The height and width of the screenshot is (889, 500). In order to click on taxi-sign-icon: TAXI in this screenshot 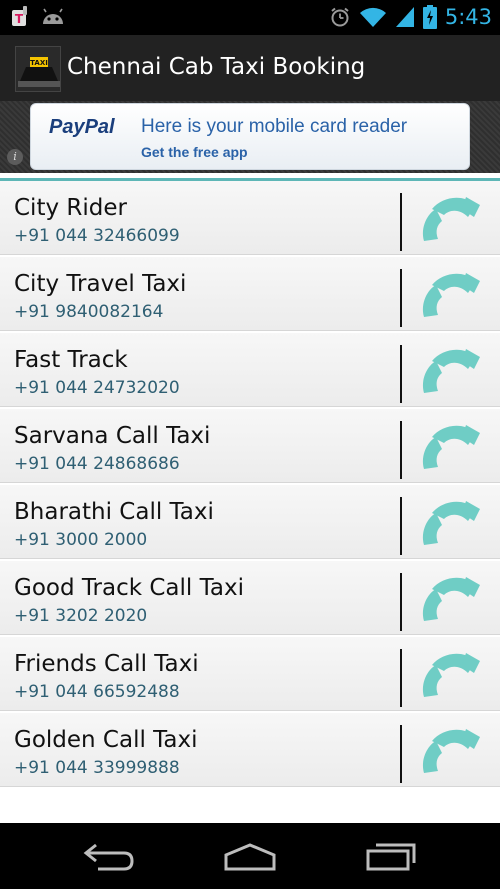, I will do `click(38, 69)`.